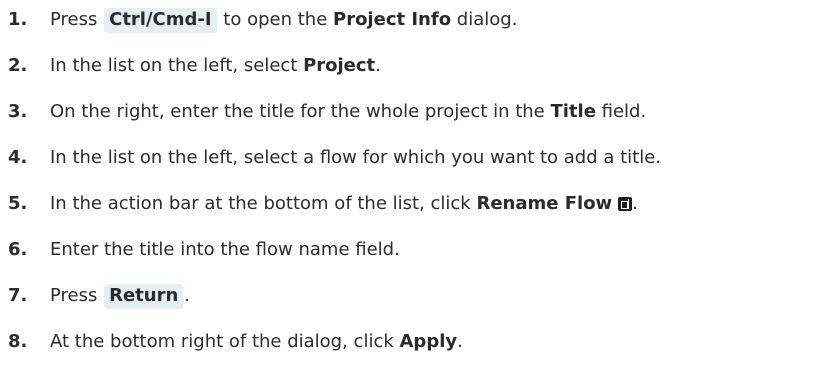 The height and width of the screenshot is (367, 813). Describe the element at coordinates (18, 295) in the screenshot. I see `step-number: 7.` at that location.